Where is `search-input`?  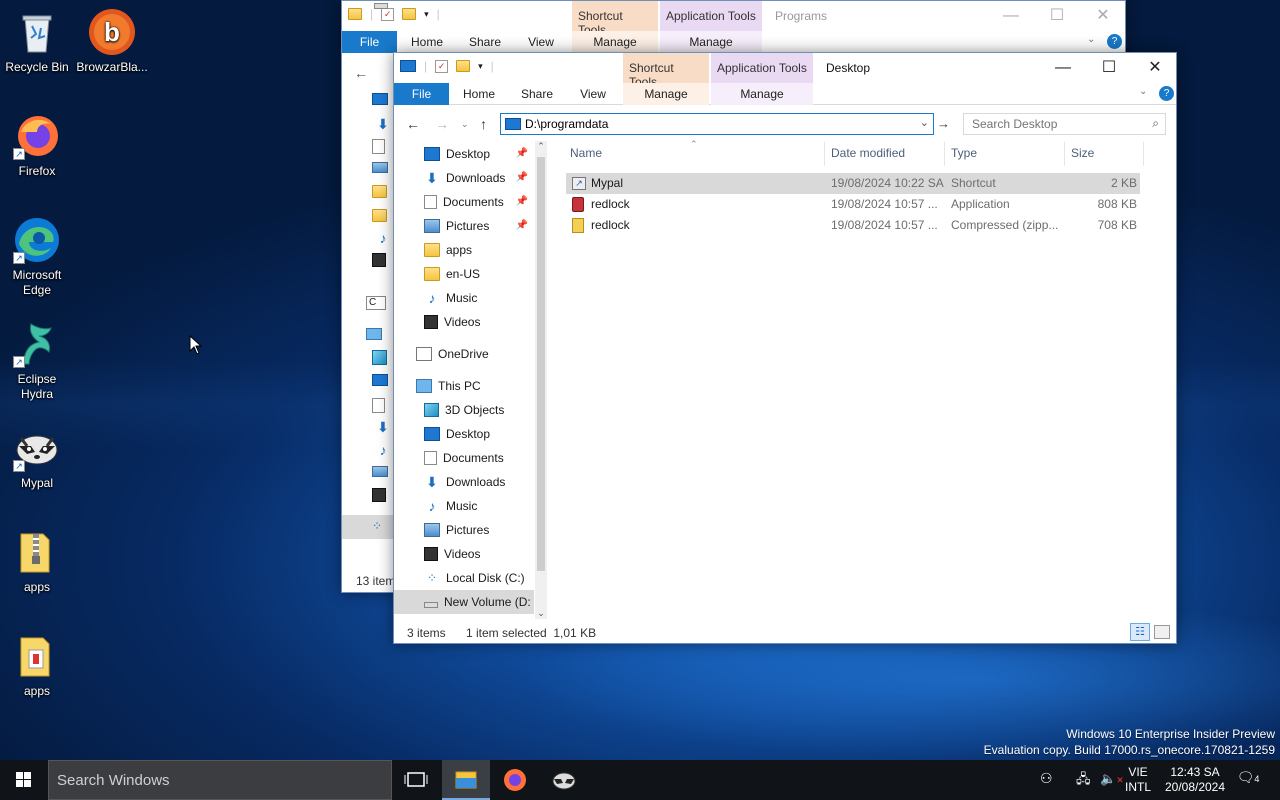 search-input is located at coordinates (1057, 124).